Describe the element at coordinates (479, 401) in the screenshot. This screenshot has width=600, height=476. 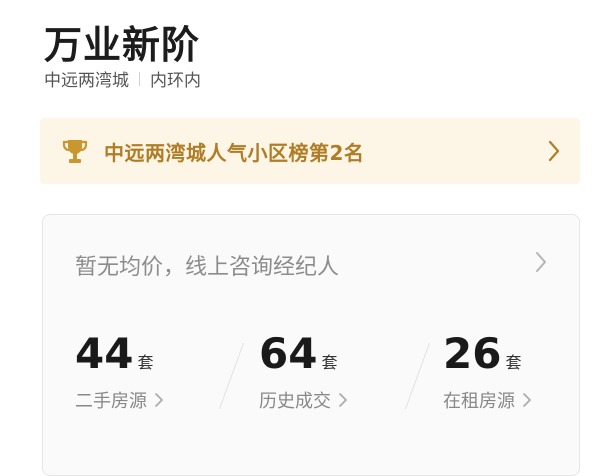
I see `stat-label: 在租房源` at that location.